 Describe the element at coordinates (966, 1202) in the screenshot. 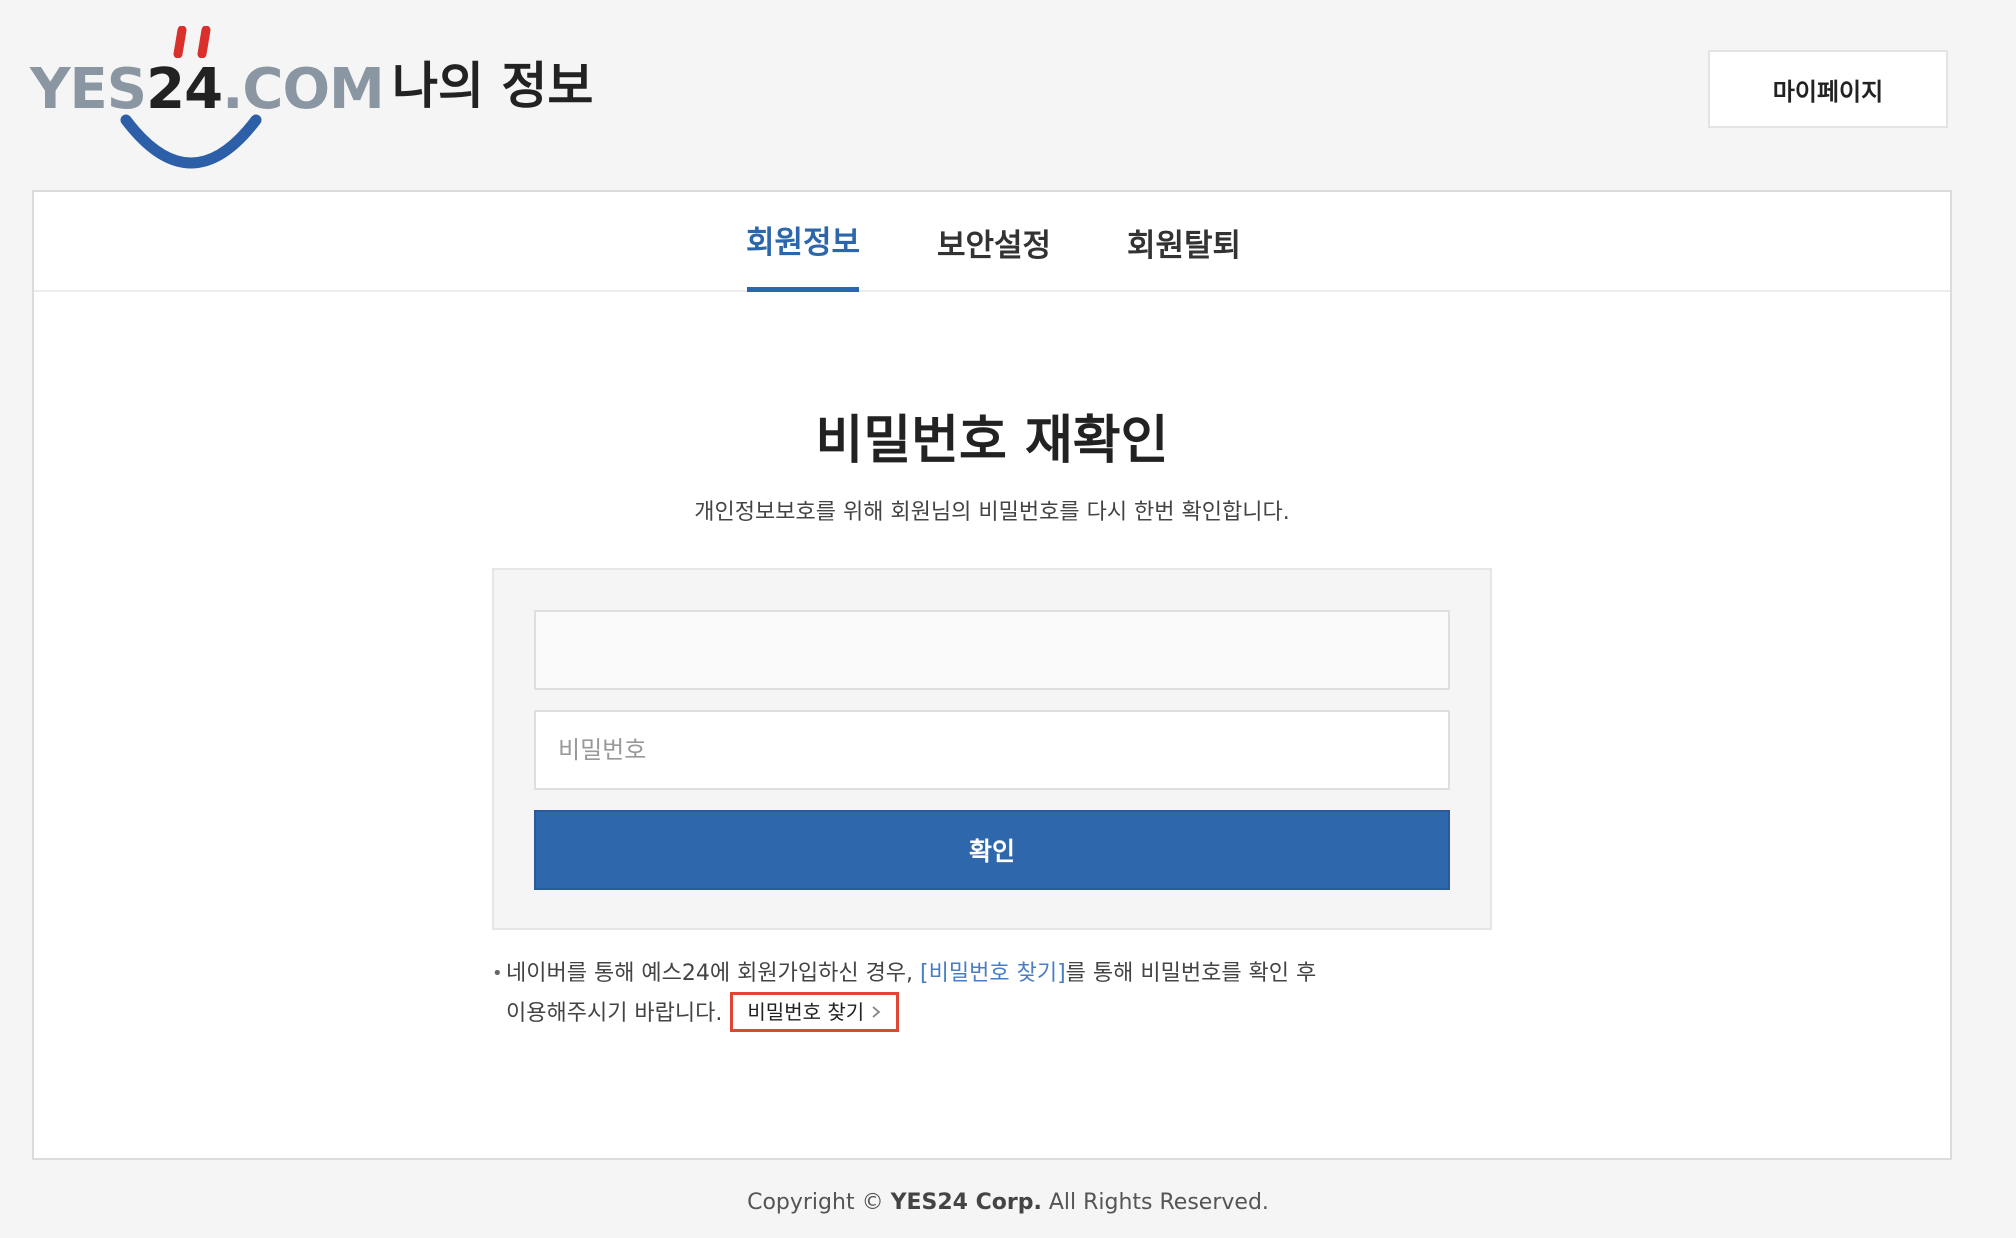

I see `footer-company: YES24 Corp.` at that location.